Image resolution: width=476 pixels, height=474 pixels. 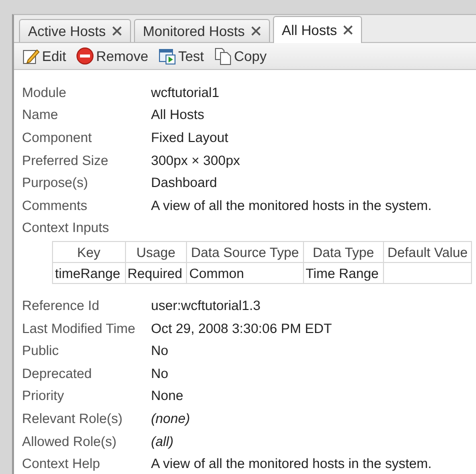 I want to click on toolbar-button: Edit, so click(x=44, y=56).